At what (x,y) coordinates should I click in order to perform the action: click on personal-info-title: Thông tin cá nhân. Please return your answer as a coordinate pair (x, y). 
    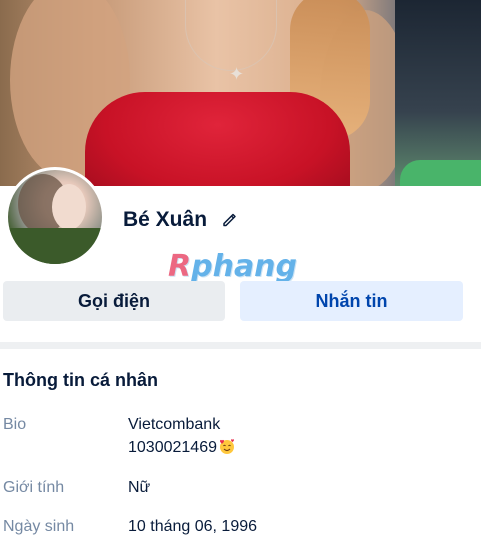
    Looking at the image, I should click on (80, 380).